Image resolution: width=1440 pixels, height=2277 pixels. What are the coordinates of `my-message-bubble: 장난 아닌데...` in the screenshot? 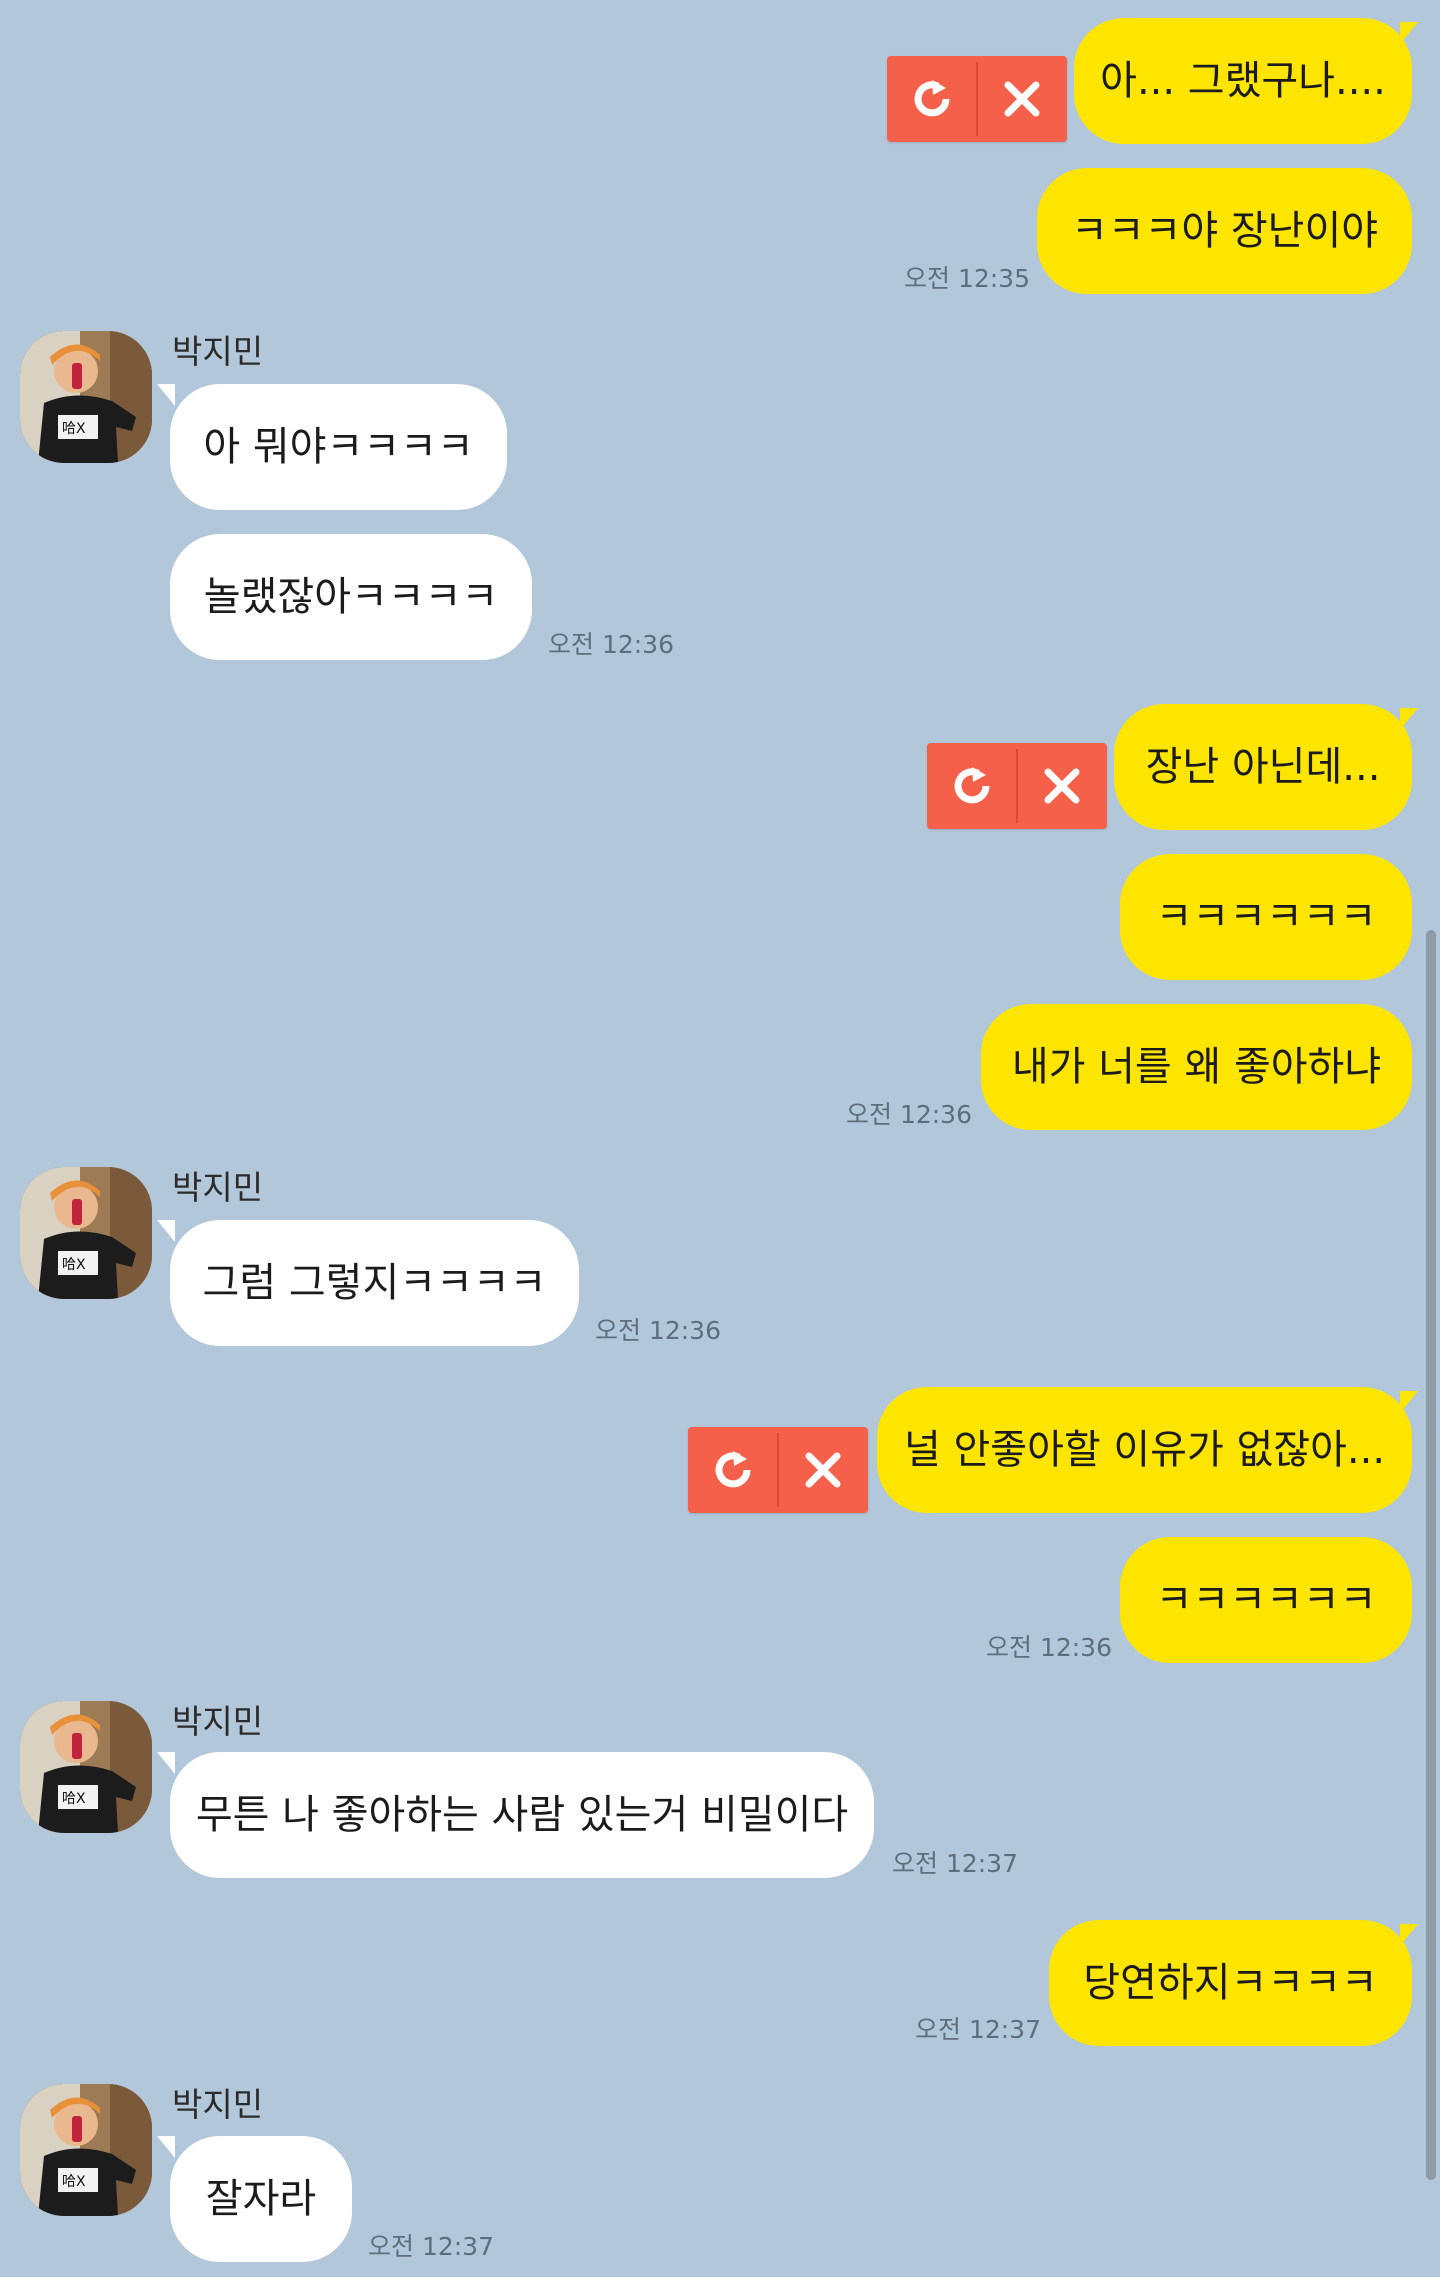 It's located at (1263, 767).